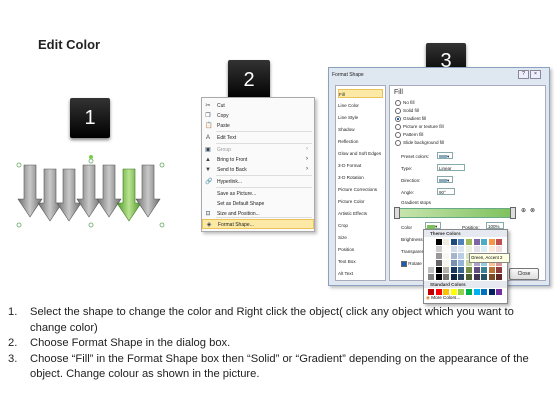 The width and height of the screenshot is (560, 420). What do you see at coordinates (360, 153) in the screenshot?
I see `nav-item: Glow and Soft Edges` at bounding box center [360, 153].